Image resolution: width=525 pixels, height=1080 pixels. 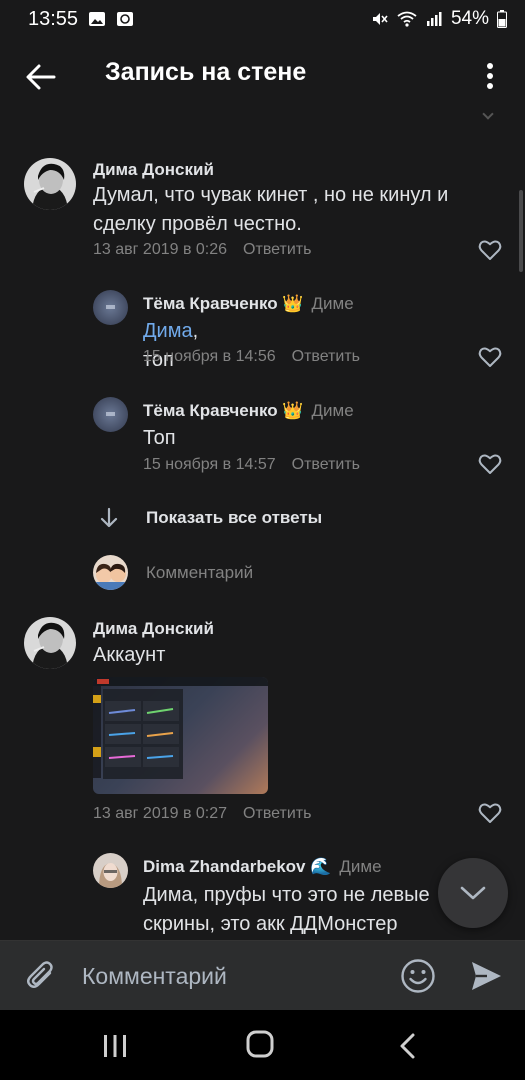 I want to click on show-all-replies-button: Показать все ответы, so click(x=211, y=518).